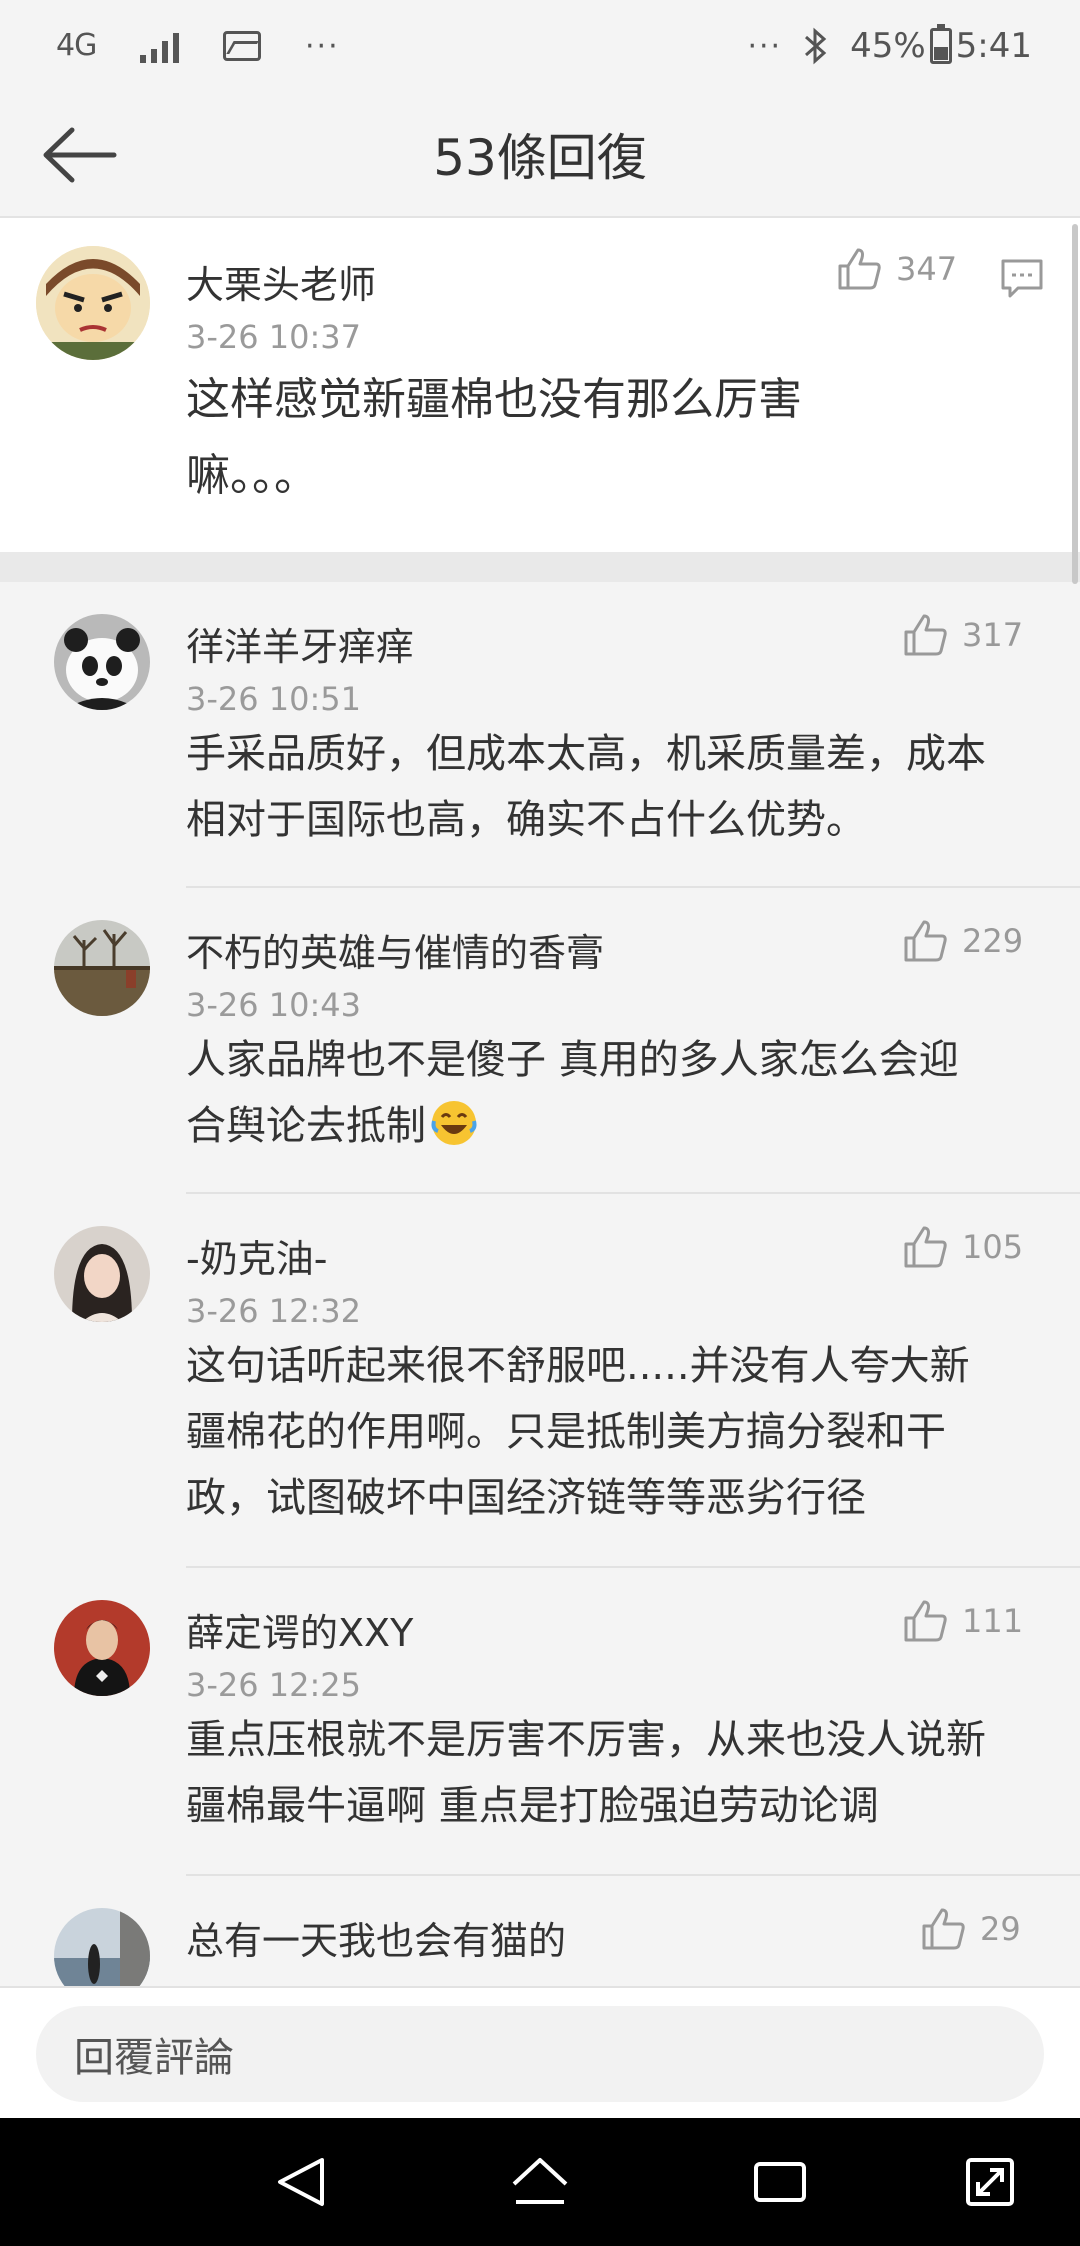 This screenshot has height=2246, width=1080. I want to click on comment-time: 3-26 10:37, so click(274, 337).